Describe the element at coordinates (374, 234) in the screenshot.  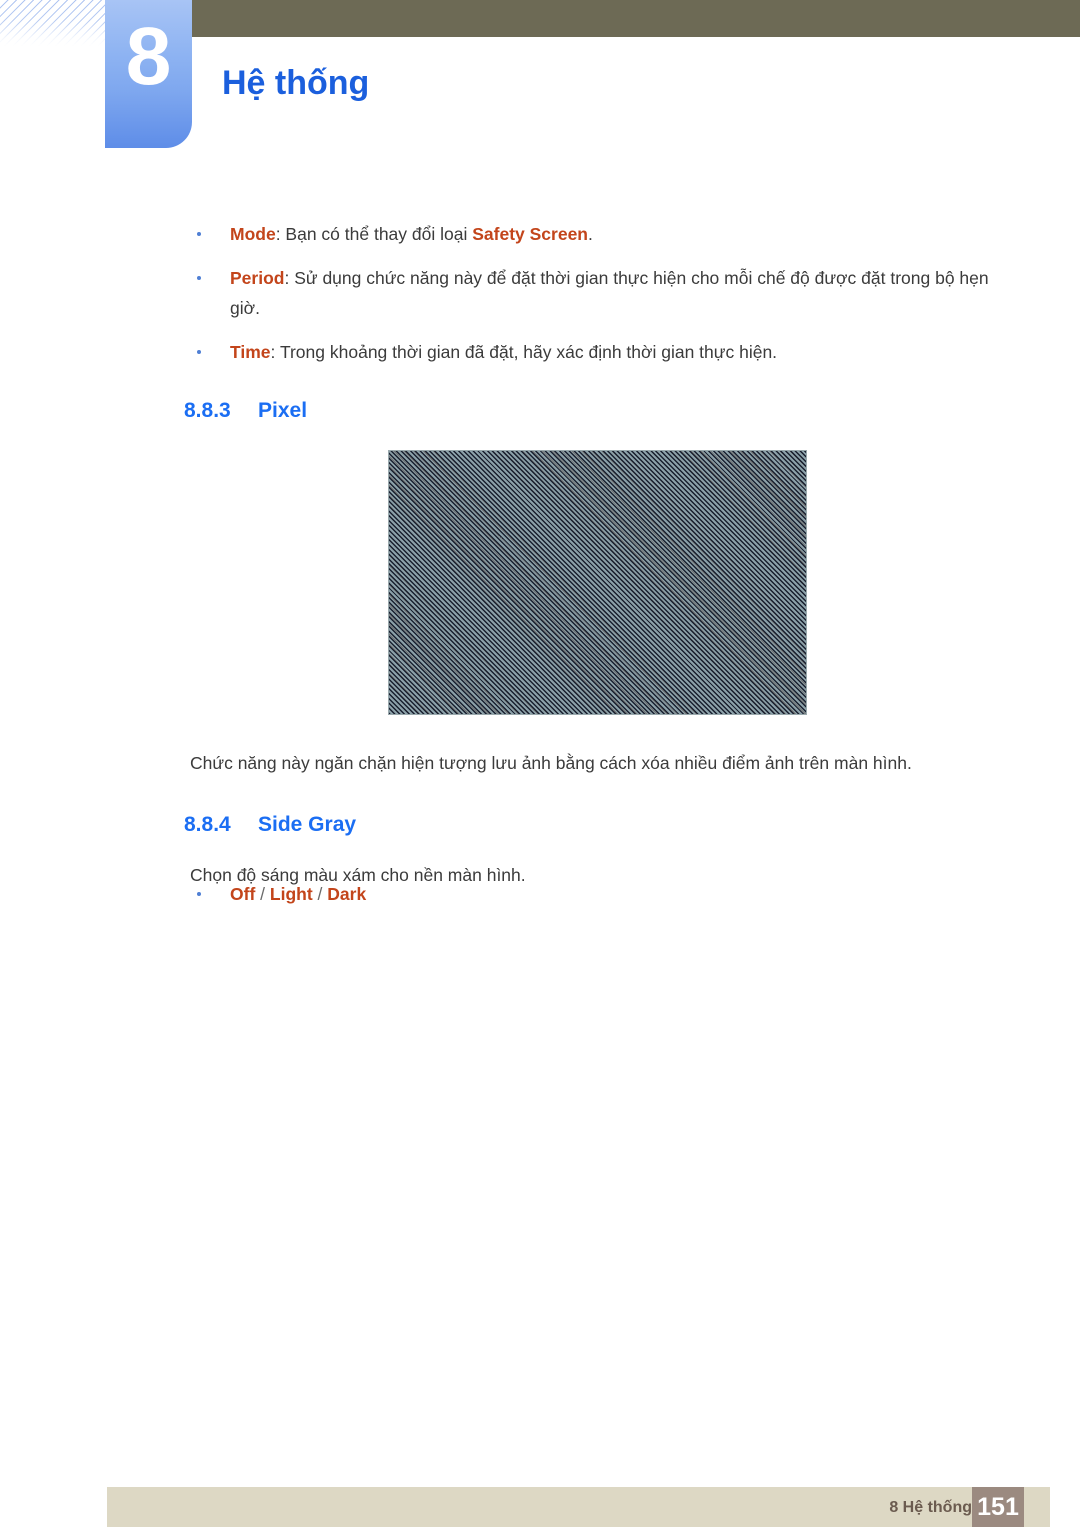
I see `option-text-mode: : Bạn có thể thay đổi loại` at that location.